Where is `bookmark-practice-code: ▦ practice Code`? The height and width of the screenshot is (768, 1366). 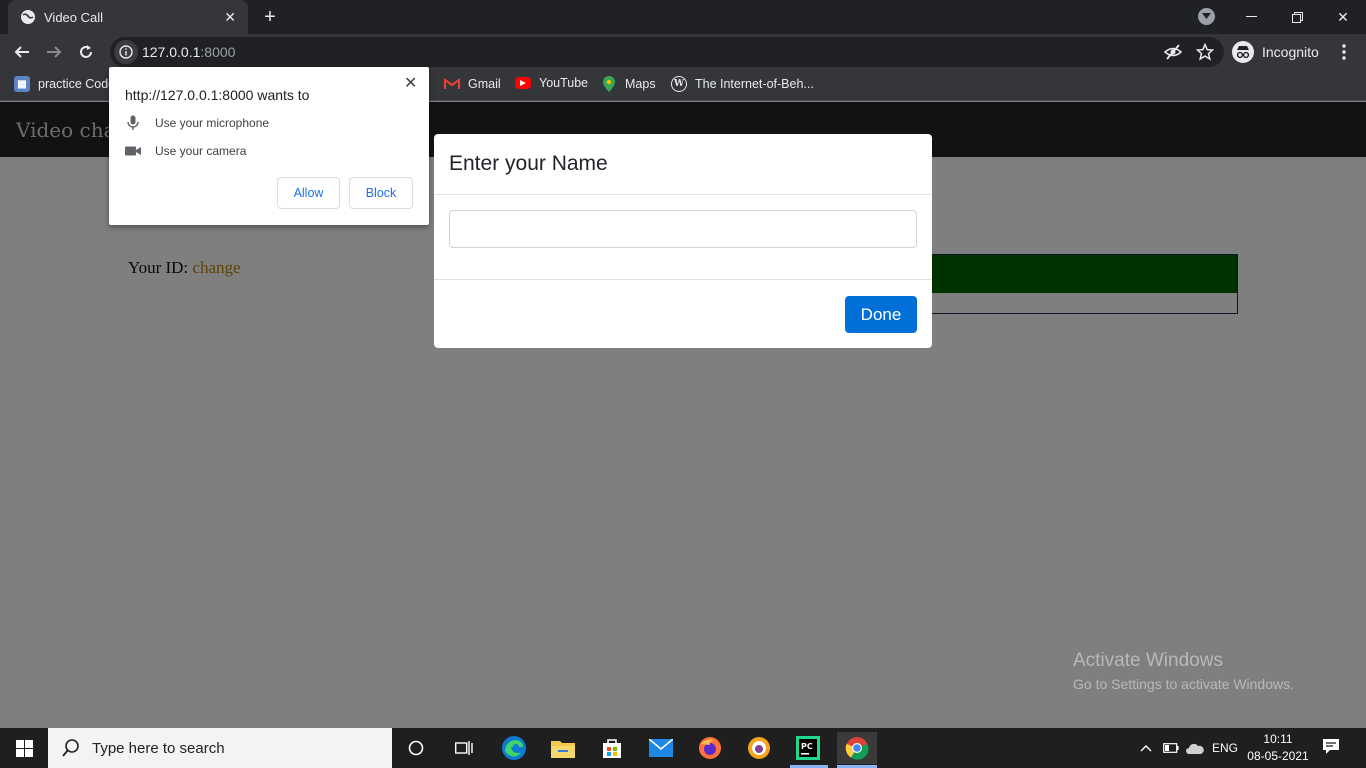
bookmark-practice-code: ▦ practice Code is located at coordinates (64, 84).